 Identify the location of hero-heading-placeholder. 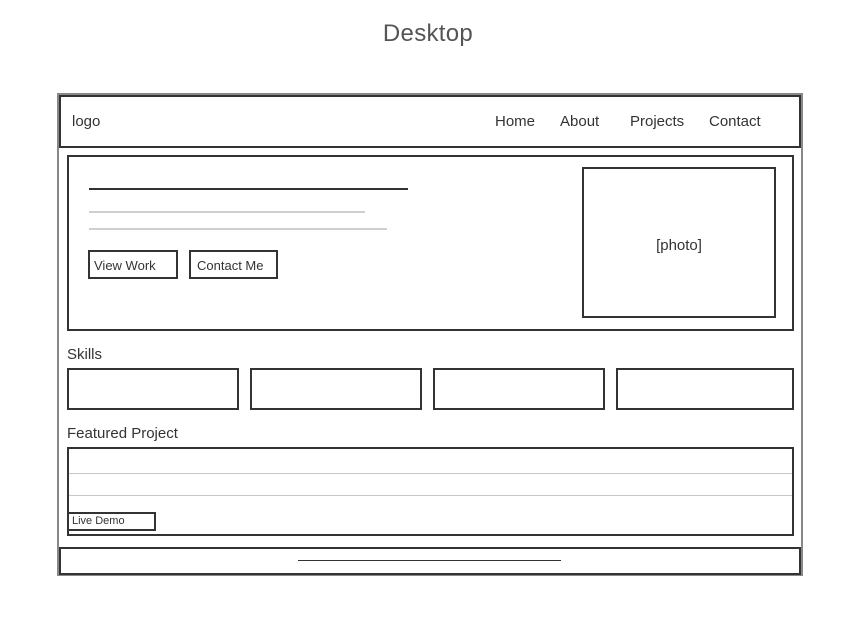
(248, 189).